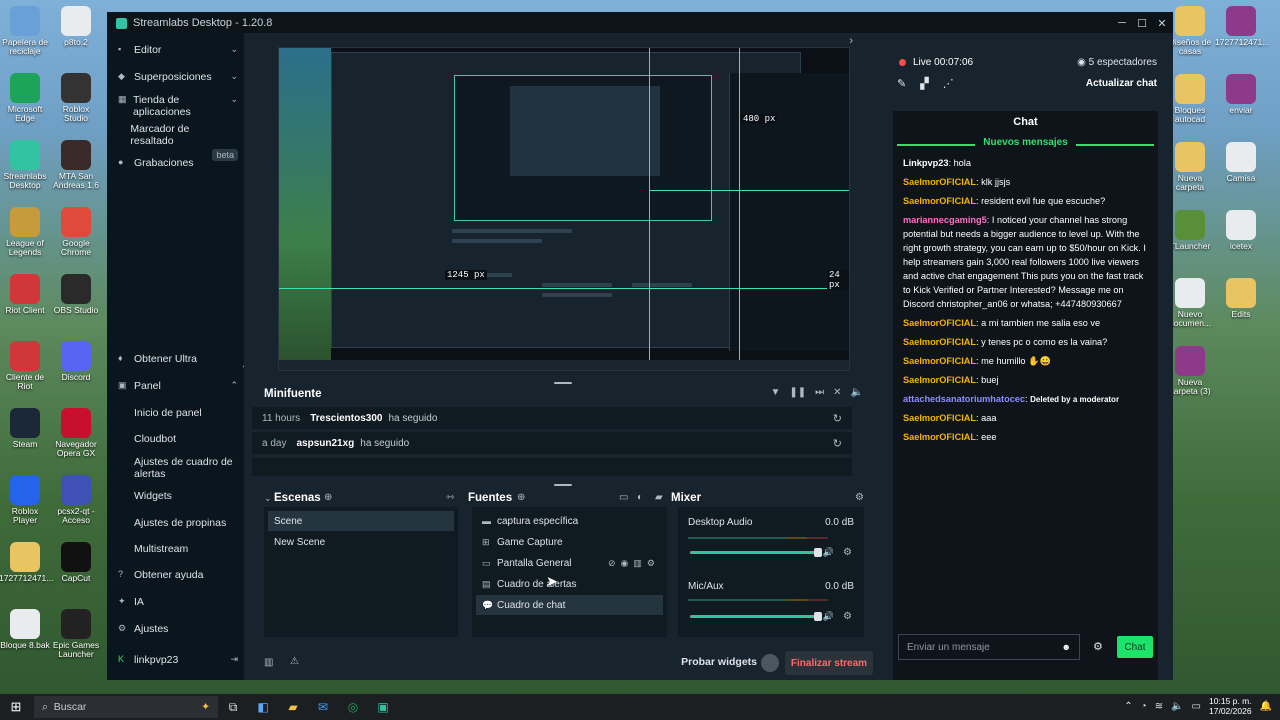 This screenshot has height=720, width=1280. I want to click on source-item: ▬ captura específica, so click(569, 521).